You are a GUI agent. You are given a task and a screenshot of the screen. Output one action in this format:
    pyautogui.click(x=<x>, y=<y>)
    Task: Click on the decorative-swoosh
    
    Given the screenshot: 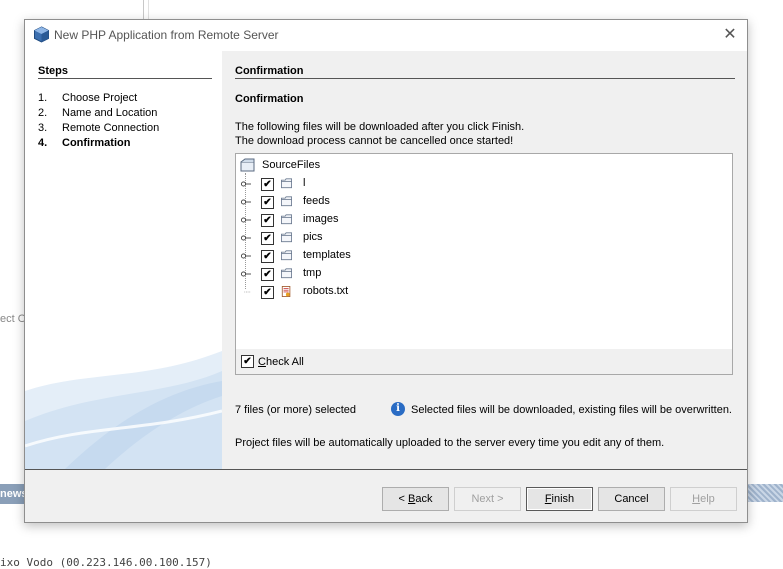 What is the action you would take?
    pyautogui.click(x=123, y=410)
    